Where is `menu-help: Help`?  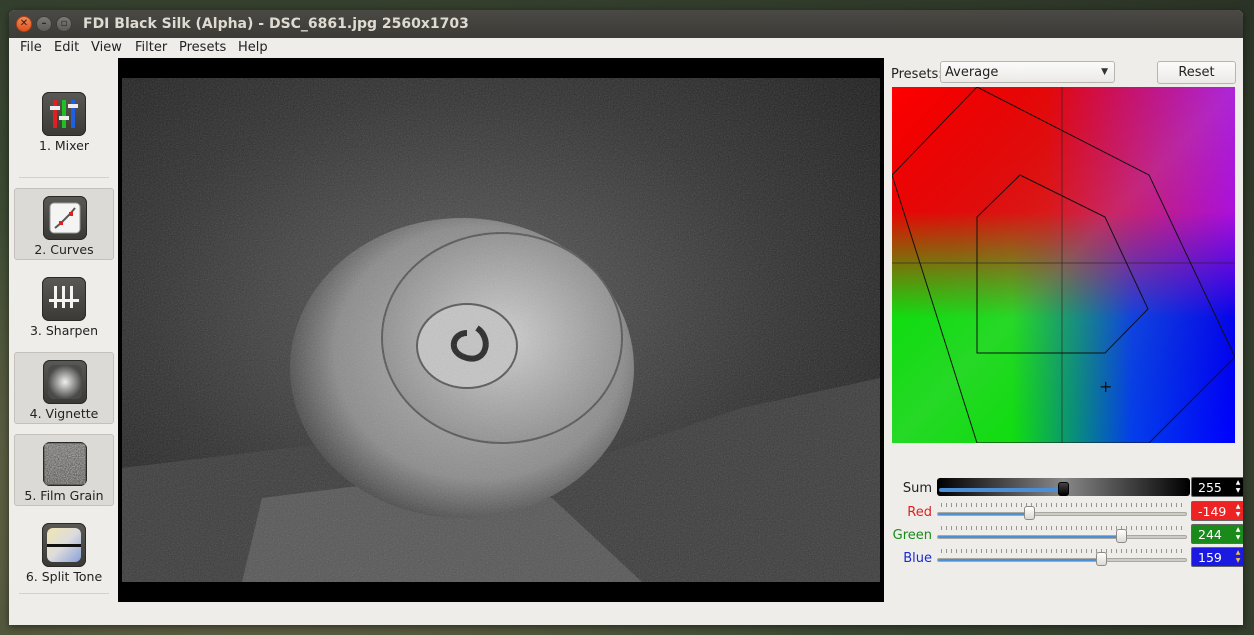 menu-help: Help is located at coordinates (253, 47).